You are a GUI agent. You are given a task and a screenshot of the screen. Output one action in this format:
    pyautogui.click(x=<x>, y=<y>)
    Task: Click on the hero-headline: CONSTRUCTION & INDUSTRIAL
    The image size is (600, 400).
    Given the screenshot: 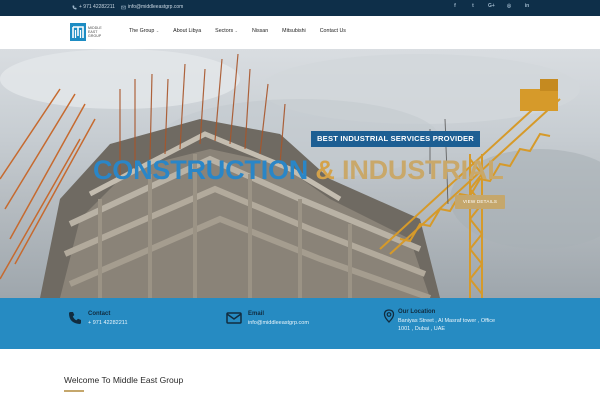 What is the action you would take?
    pyautogui.click(x=298, y=170)
    